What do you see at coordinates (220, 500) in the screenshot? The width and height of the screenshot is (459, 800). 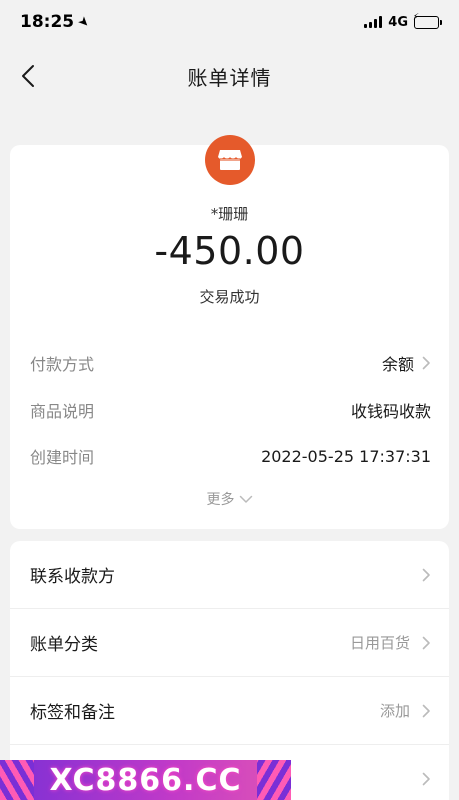 I see `more-label: 更多` at bounding box center [220, 500].